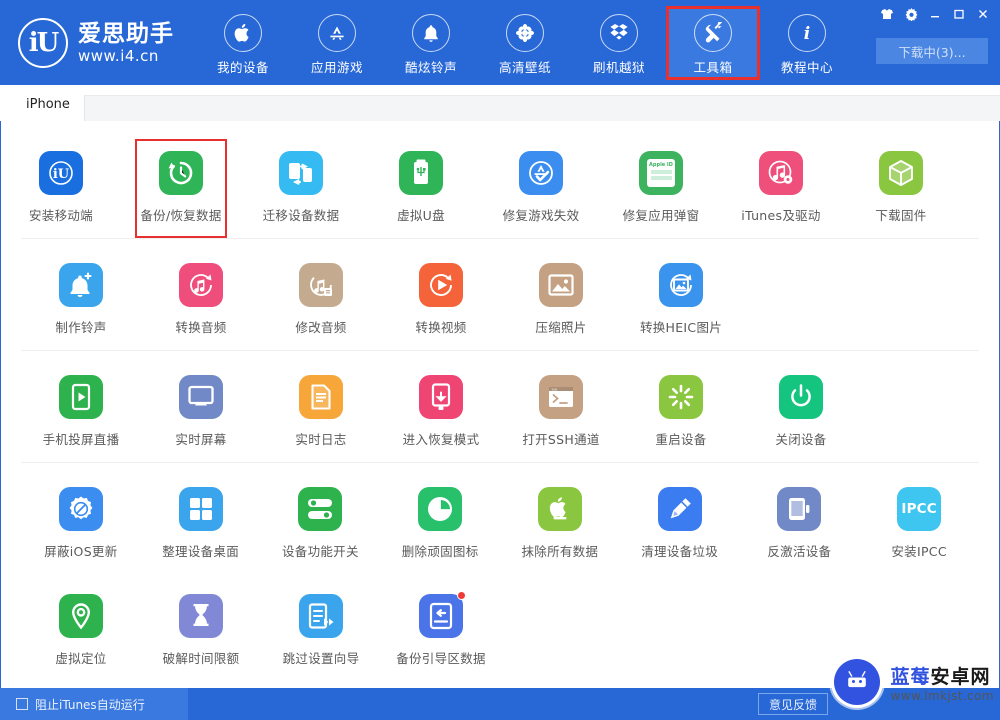  I want to click on convert-heic-icon, so click(681, 285).